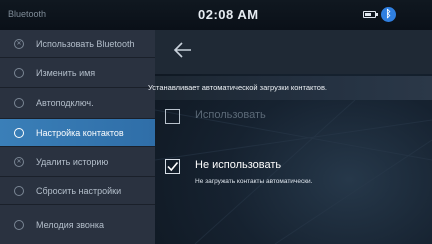 The height and width of the screenshot is (244, 432). I want to click on bluetooth-icon: ᛒ, so click(388, 14).